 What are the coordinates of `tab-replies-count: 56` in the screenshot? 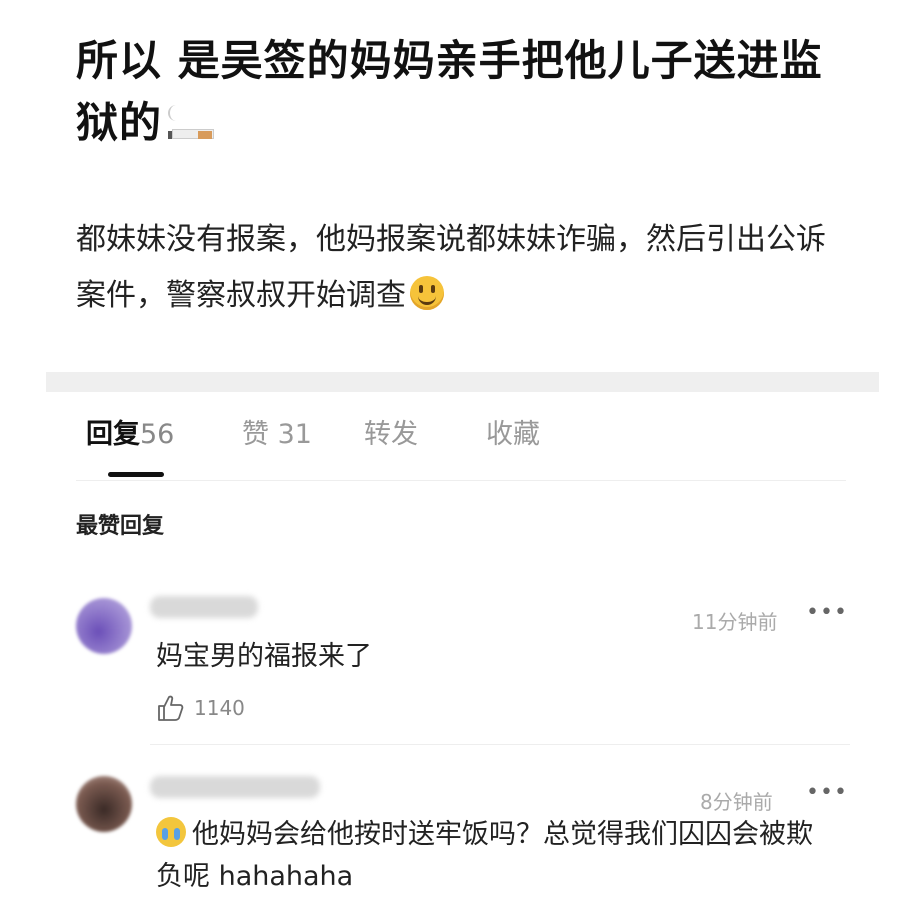 It's located at (157, 434).